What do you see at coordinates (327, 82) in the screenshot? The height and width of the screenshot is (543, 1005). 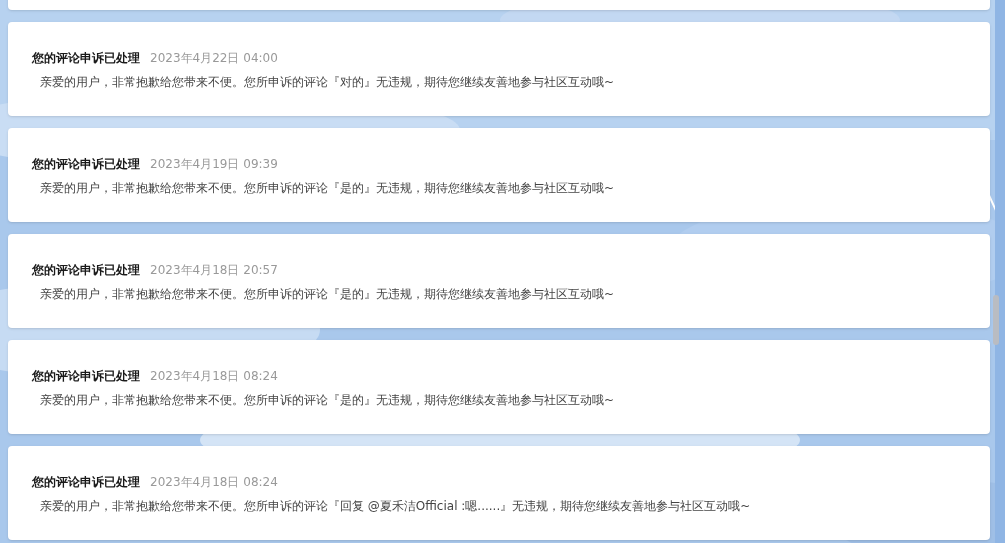 I see `notification-message: 亲爱的用户，非常抱歉给您带来不便。您所申诉的评论『对的』无违规，期待您继续友善地参与社区互动哦~` at bounding box center [327, 82].